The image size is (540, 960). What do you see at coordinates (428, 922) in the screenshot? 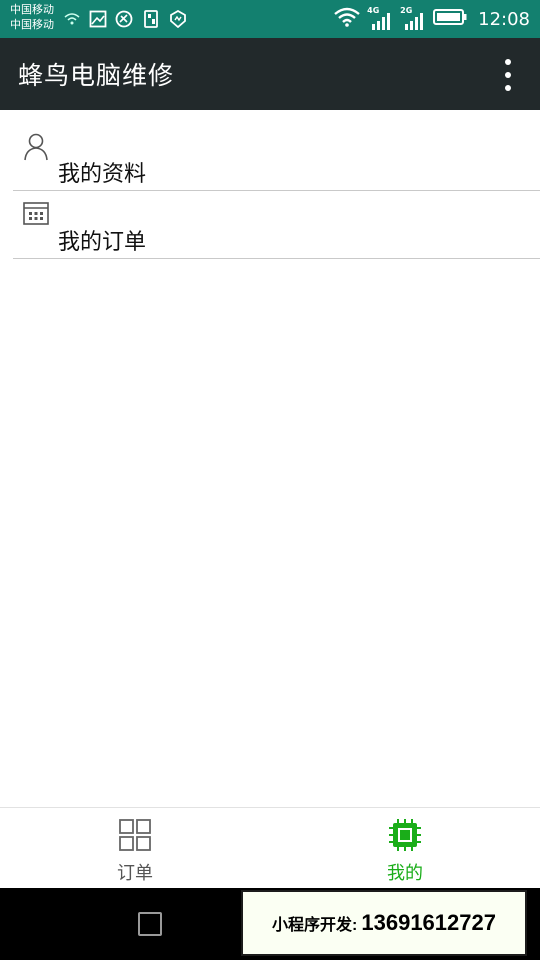
I see `promo-phone: 13691612727` at bounding box center [428, 922].